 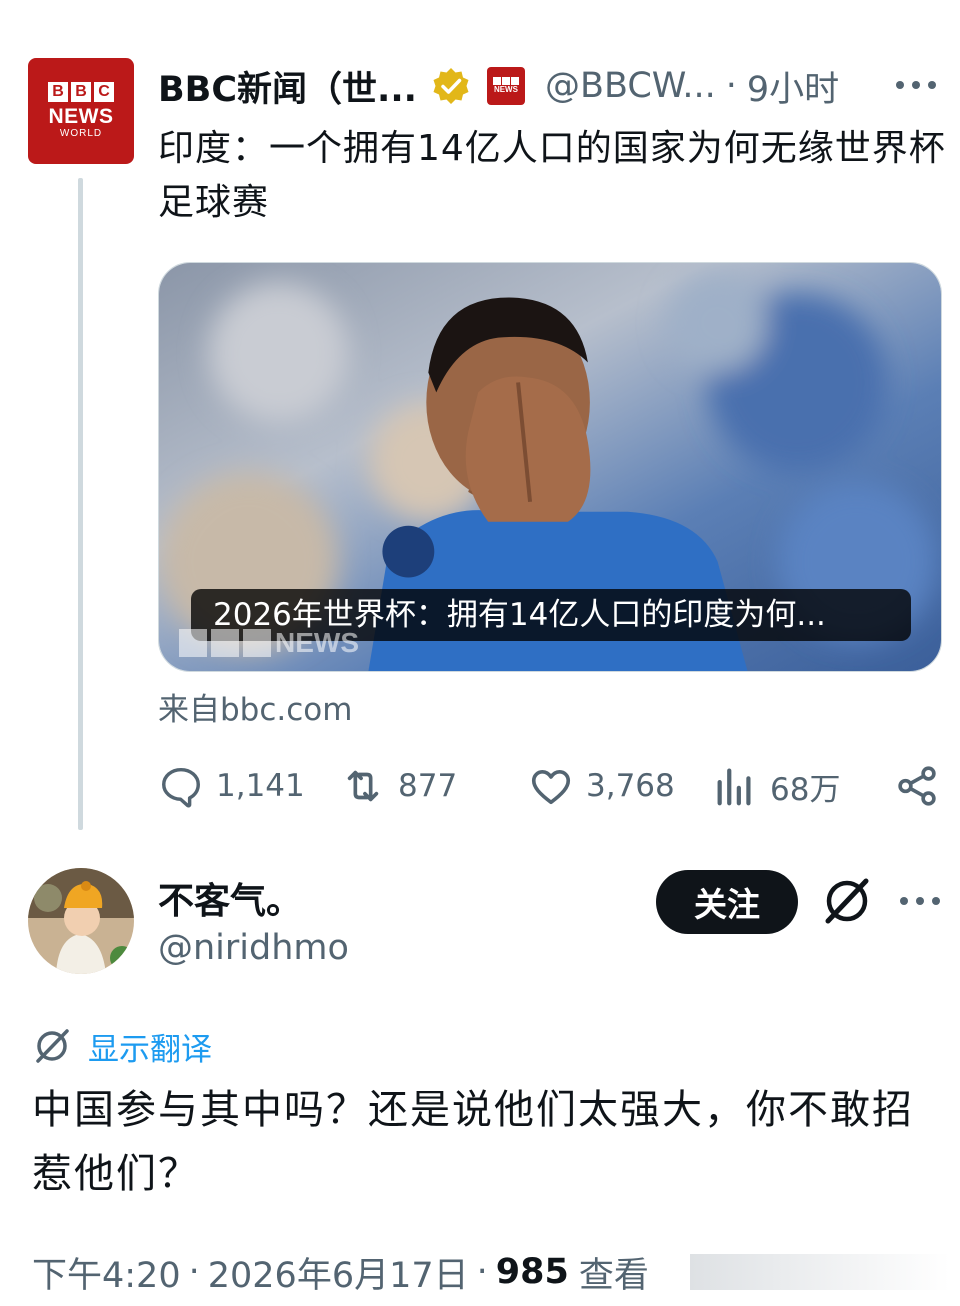 What do you see at coordinates (820, 1272) in the screenshot?
I see `cropped-meta-fade` at bounding box center [820, 1272].